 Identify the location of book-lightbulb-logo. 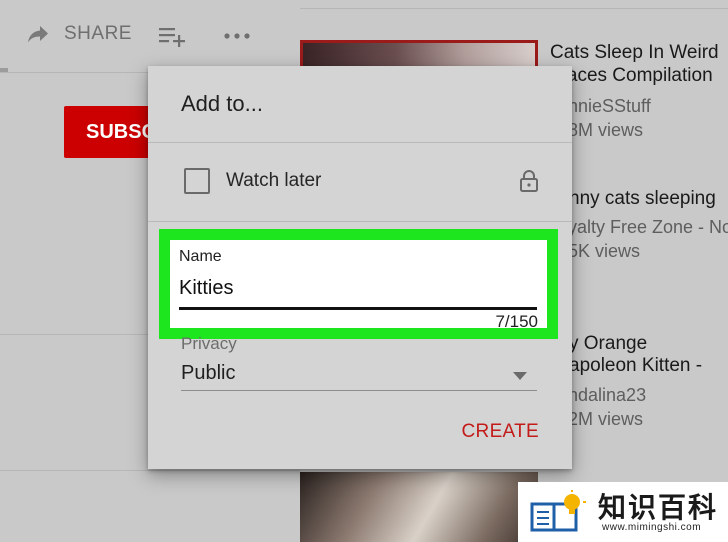
(558, 511).